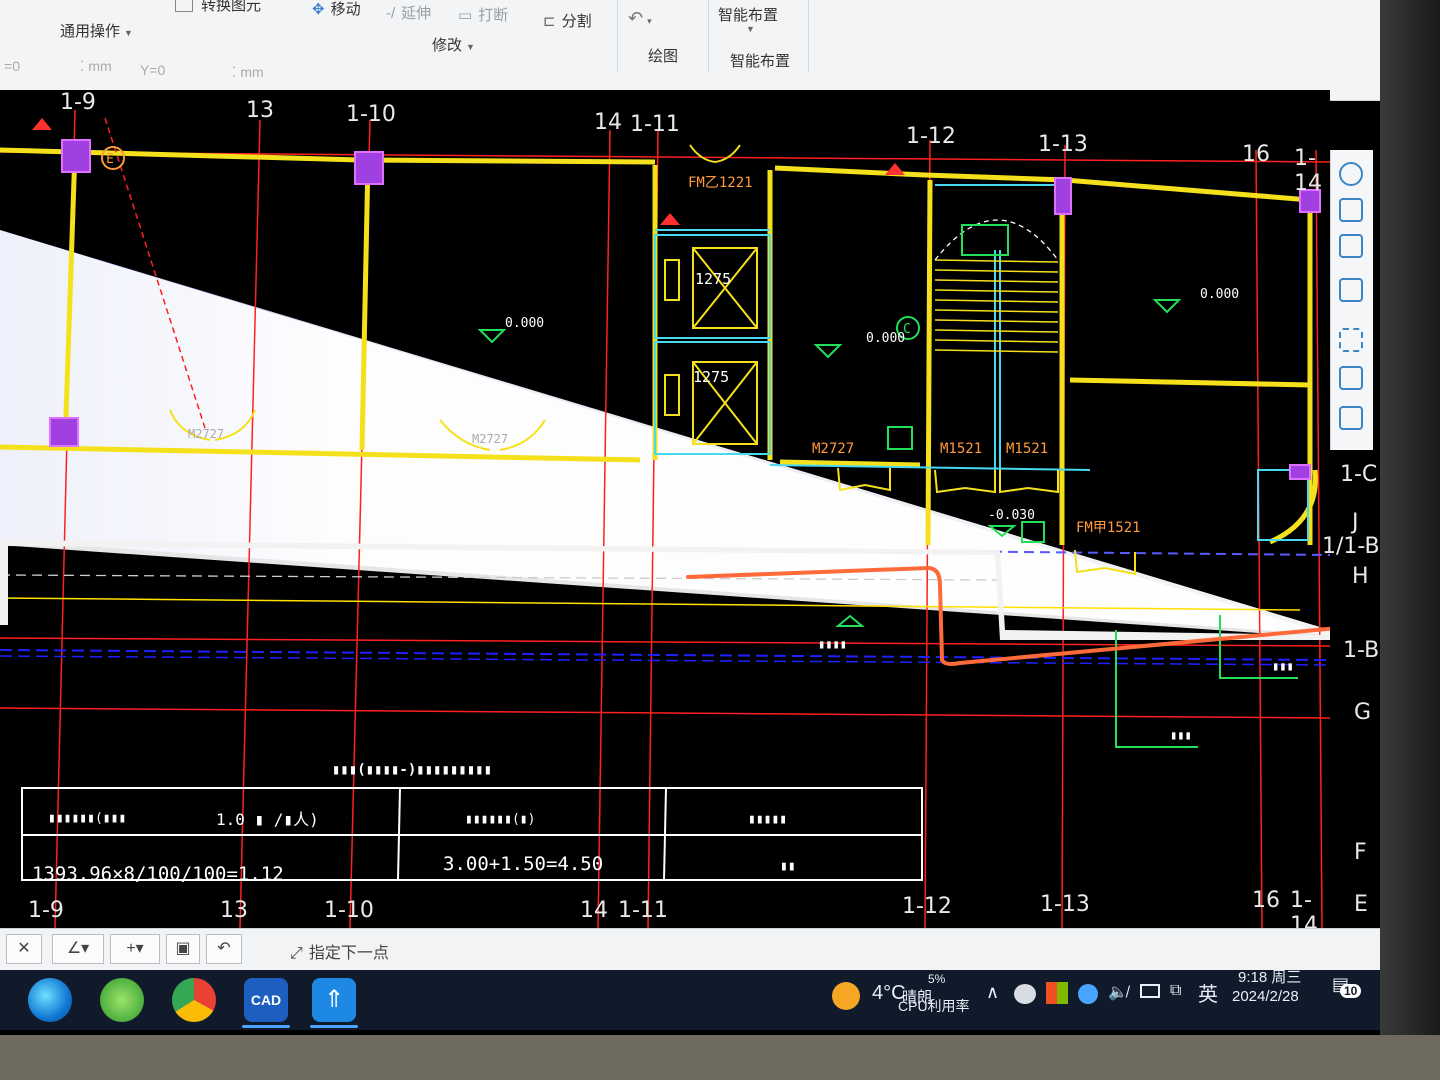  I want to click on axis-label-right: 1/1-B, so click(1351, 546).